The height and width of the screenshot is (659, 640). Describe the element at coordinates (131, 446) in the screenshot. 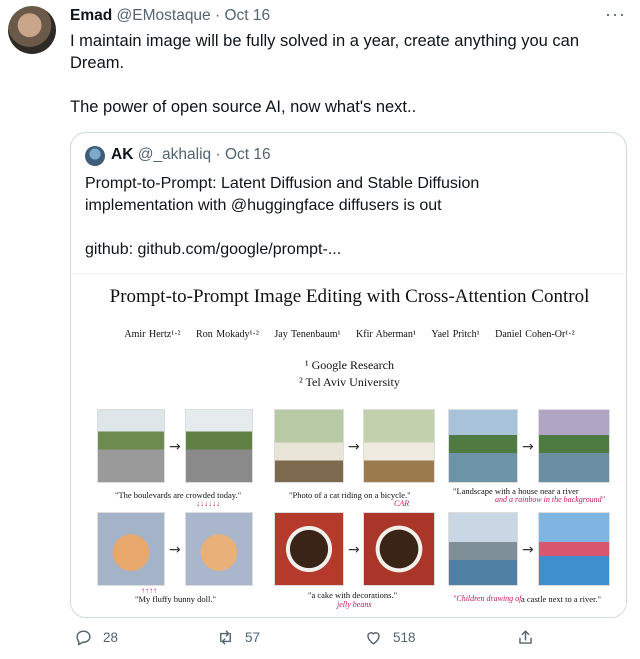

I see `figure-image-street-before` at that location.